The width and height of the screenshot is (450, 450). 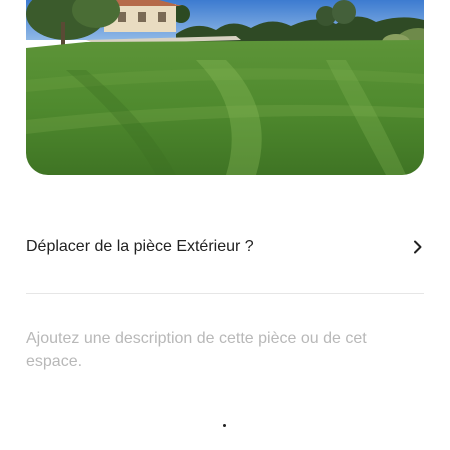 What do you see at coordinates (224, 425) in the screenshot?
I see `page-indicator-dot` at bounding box center [224, 425].